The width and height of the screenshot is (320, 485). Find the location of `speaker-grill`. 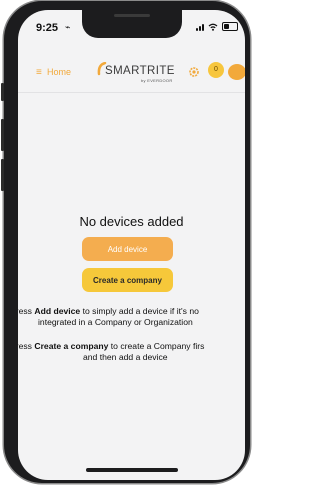

speaker-grill is located at coordinates (132, 15).